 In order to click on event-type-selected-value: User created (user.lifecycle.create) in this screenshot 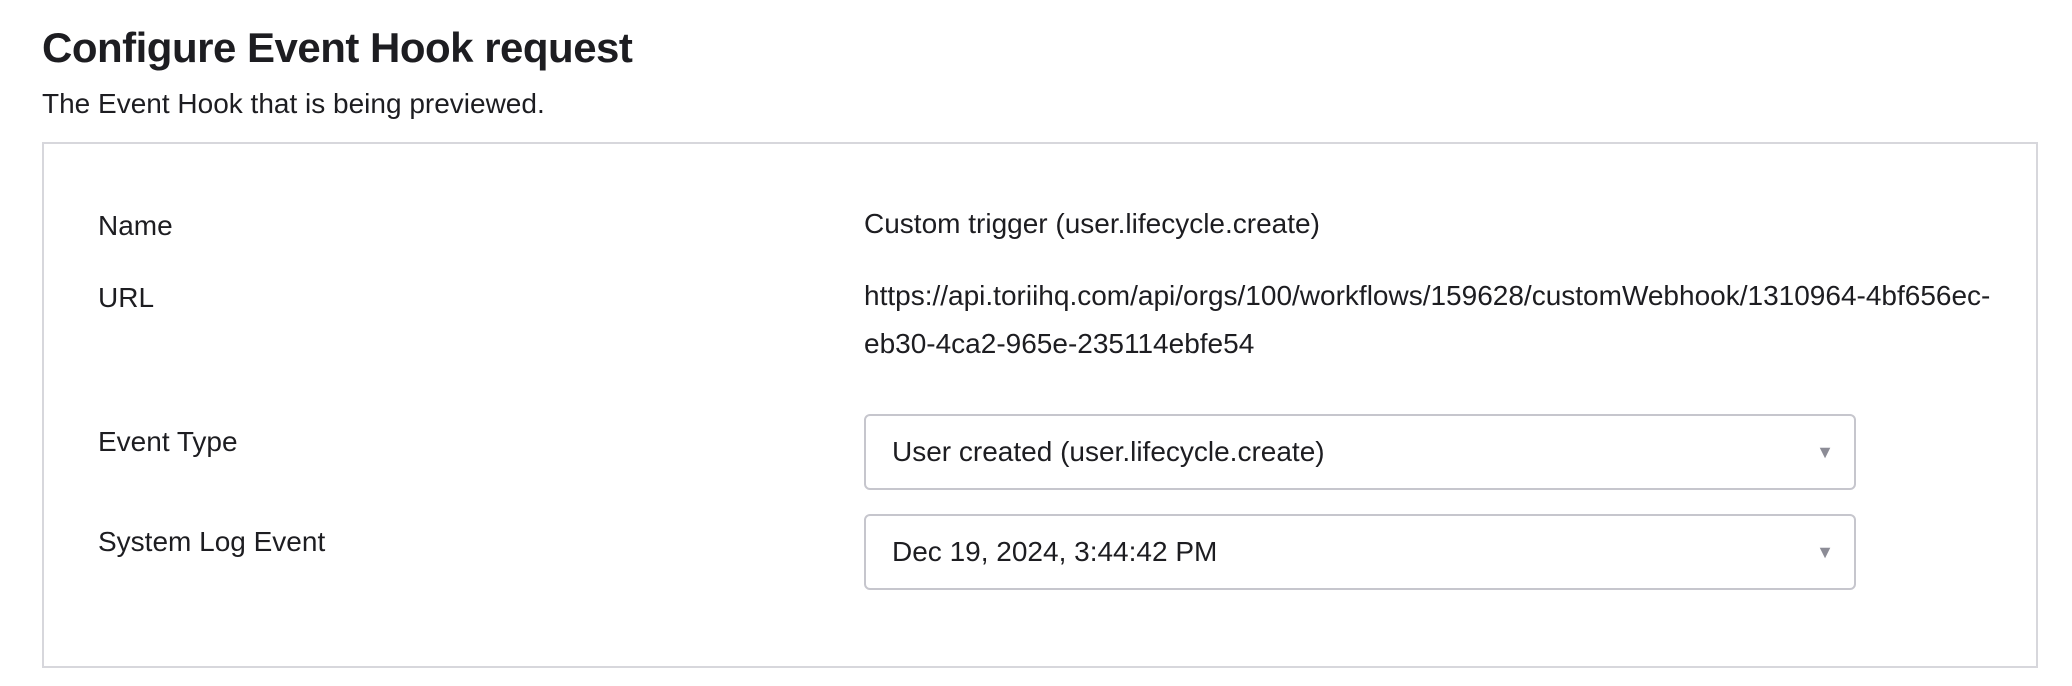, I will do `click(1108, 451)`.